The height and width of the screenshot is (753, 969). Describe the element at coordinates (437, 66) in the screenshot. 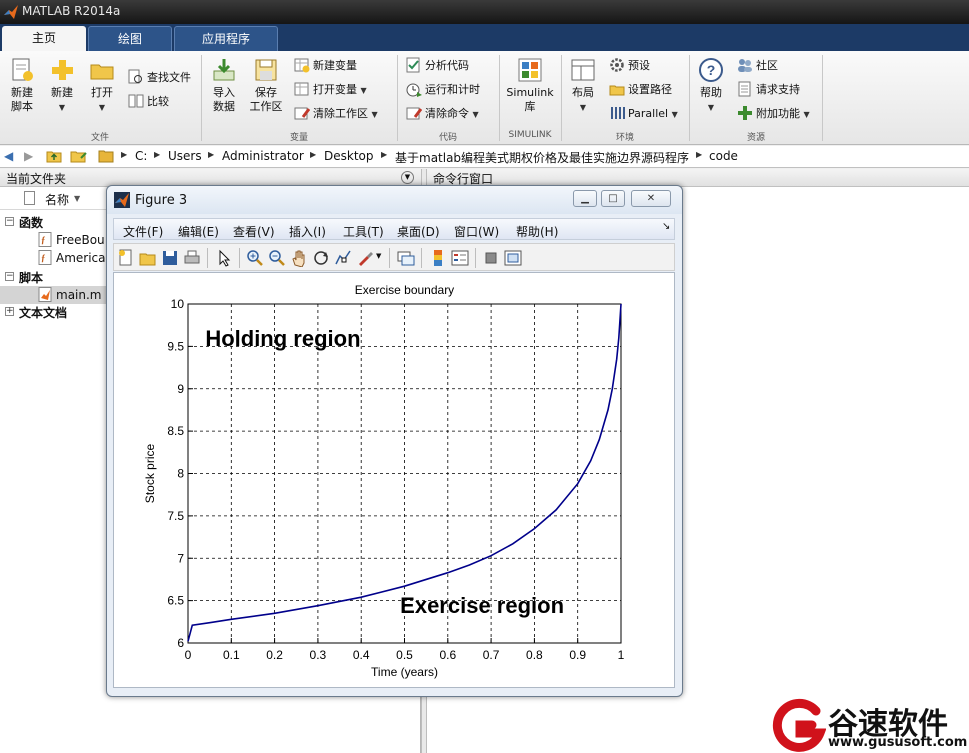

I see `analyze-code-button: 分析代码` at that location.